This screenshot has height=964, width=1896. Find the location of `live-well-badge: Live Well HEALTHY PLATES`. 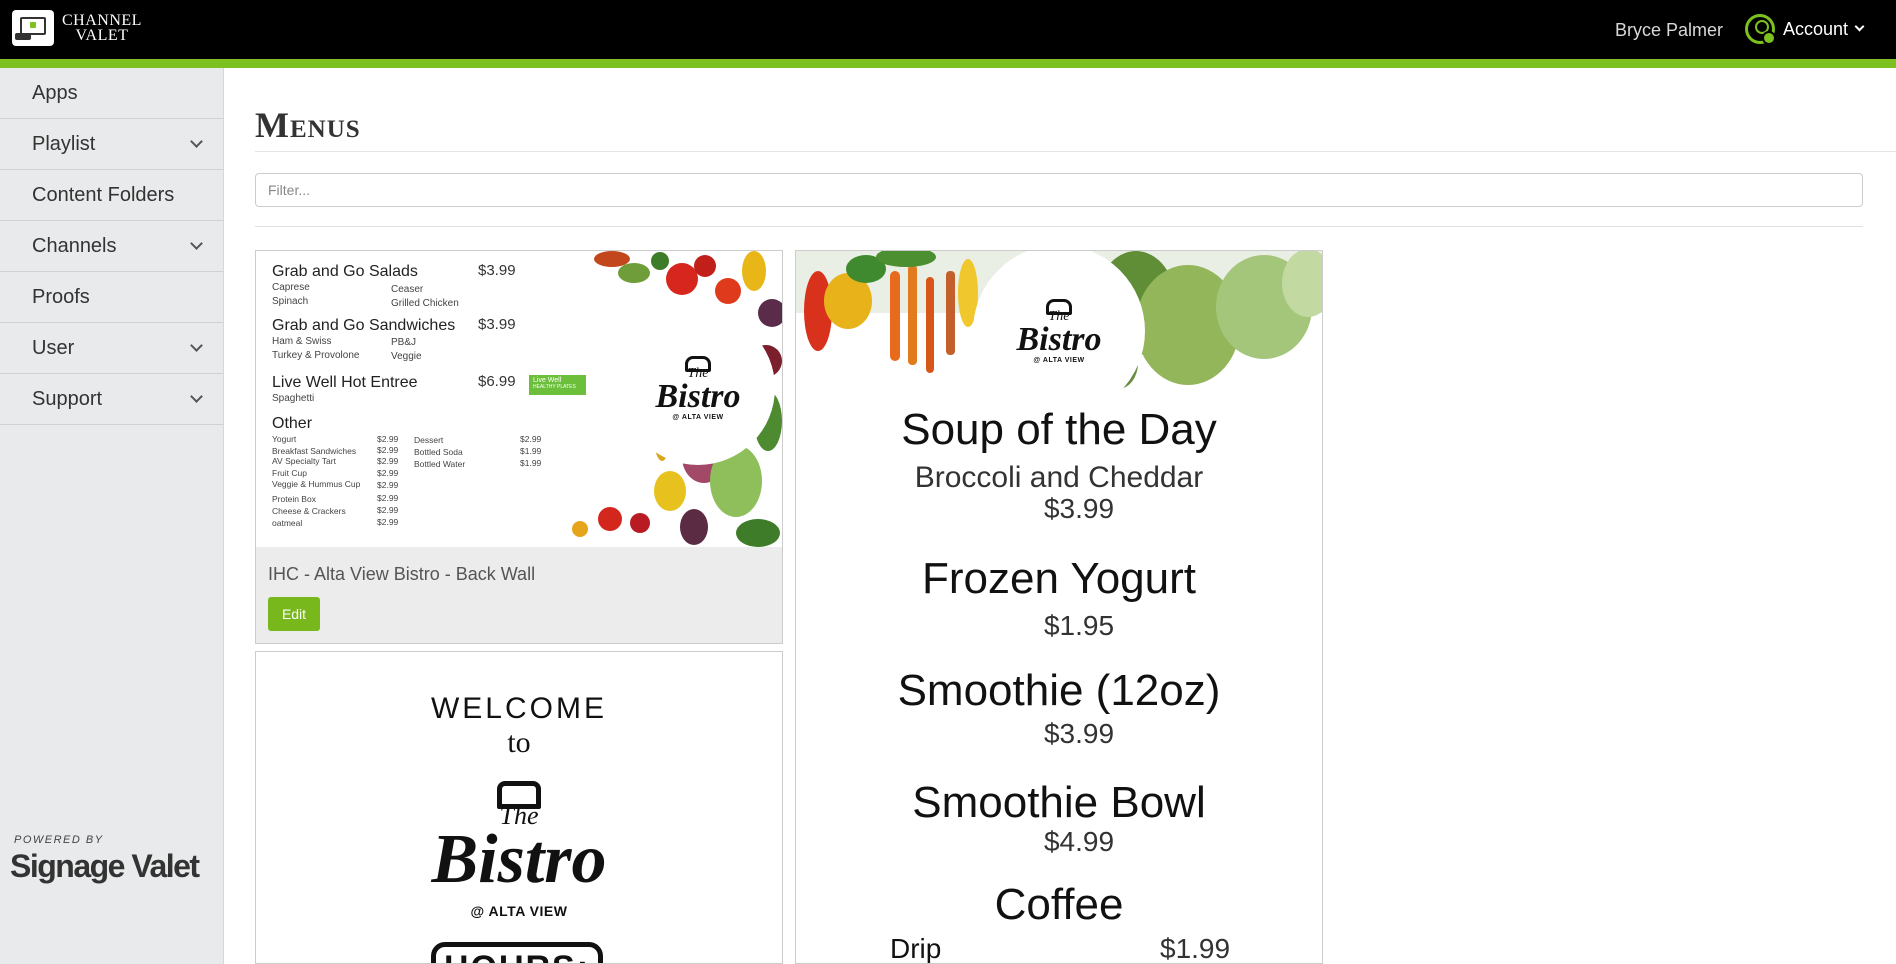

live-well-badge: Live Well HEALTHY PLATES is located at coordinates (557, 385).